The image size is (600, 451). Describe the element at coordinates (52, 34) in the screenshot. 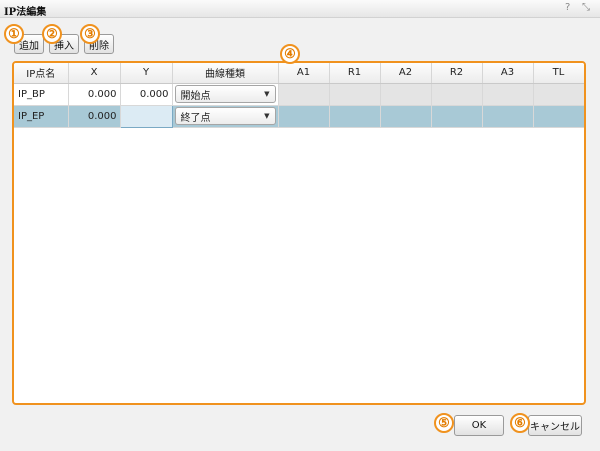

I see `marker-2: ②` at that location.